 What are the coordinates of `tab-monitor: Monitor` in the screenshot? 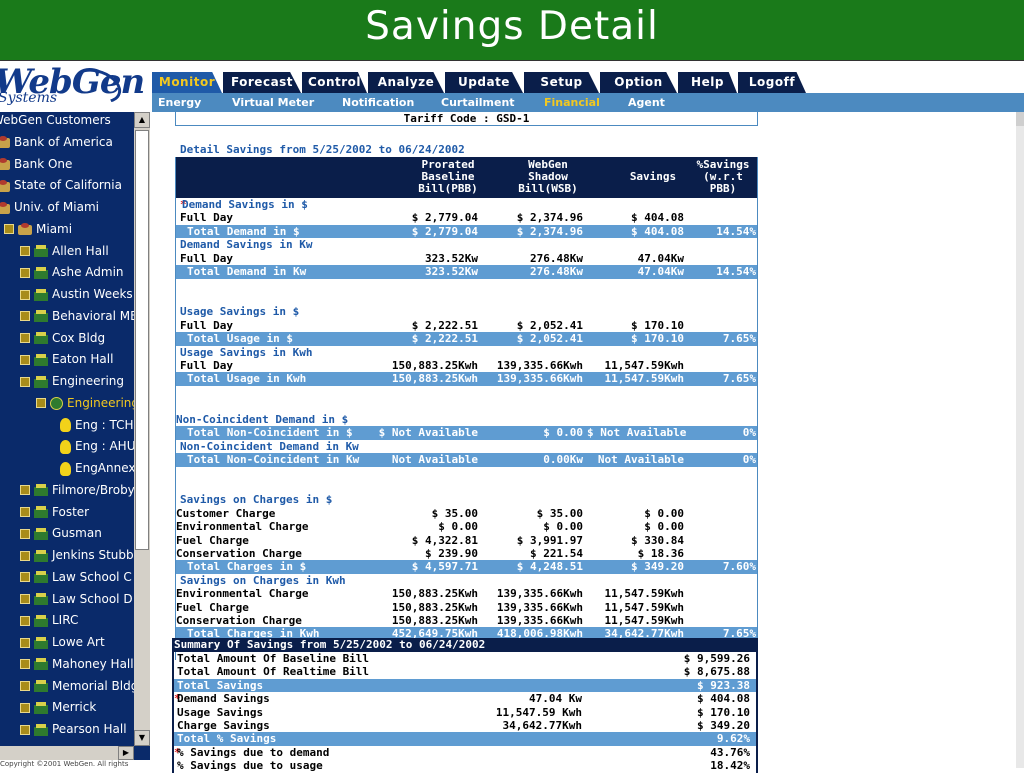 It's located at (187, 82).